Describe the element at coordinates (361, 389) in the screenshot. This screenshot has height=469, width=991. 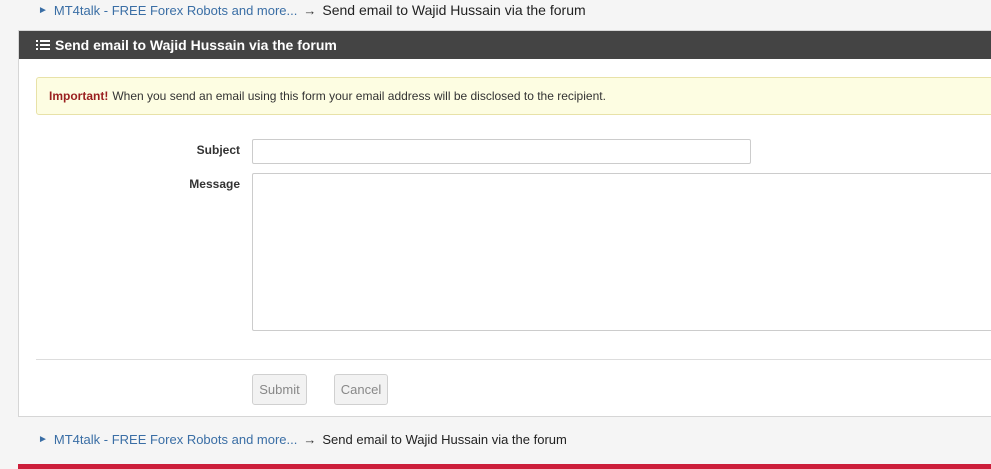
I see `cancel-button: Cancel` at that location.